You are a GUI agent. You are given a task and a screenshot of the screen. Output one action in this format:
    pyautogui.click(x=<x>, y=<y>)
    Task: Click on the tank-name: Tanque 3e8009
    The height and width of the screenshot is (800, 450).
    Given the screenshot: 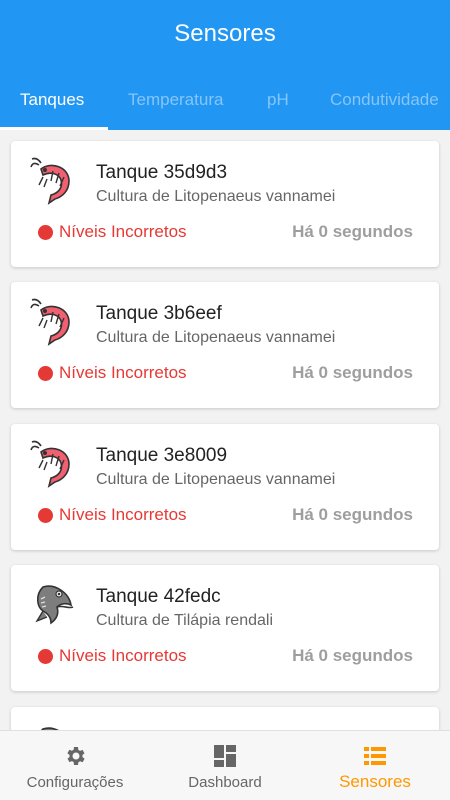 What is the action you would take?
    pyautogui.click(x=162, y=455)
    